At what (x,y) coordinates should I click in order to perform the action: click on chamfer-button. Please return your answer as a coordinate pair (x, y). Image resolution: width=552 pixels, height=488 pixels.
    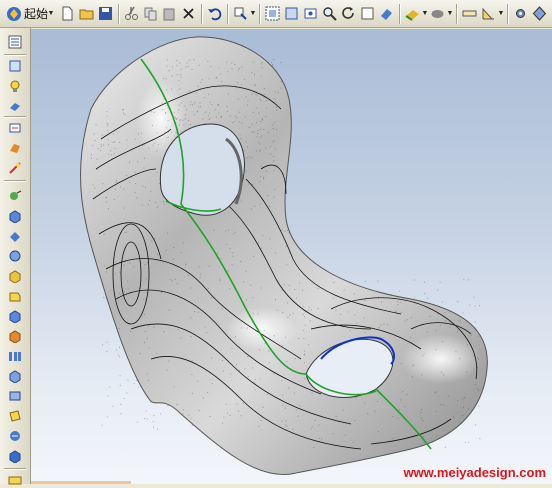
    Looking at the image, I should click on (14, 336).